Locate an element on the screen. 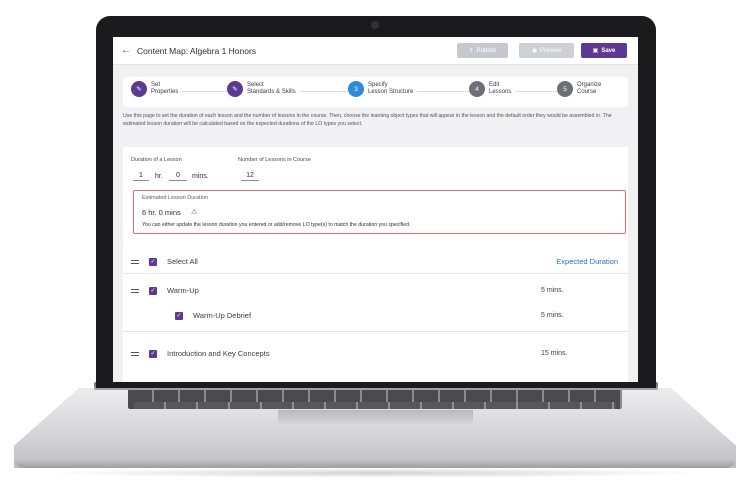  item-label: Warm-Up Debrief is located at coordinates (222, 315).